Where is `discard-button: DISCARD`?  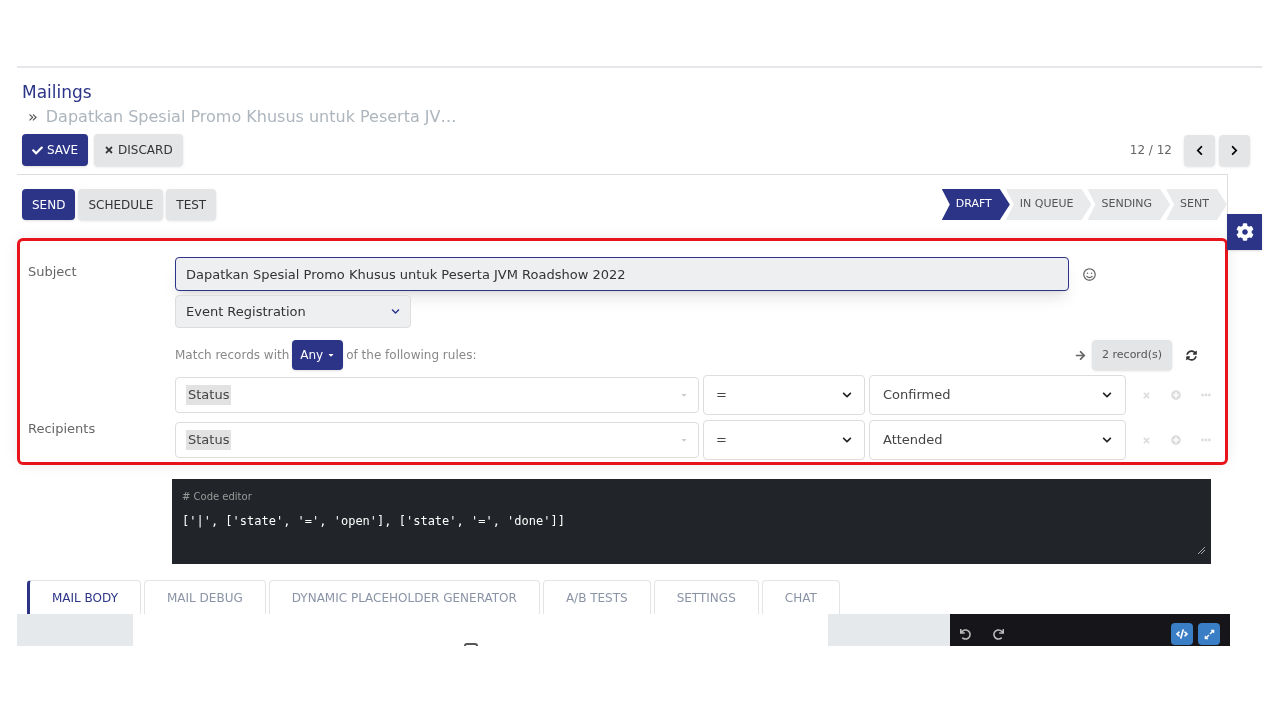
discard-button: DISCARD is located at coordinates (138, 150).